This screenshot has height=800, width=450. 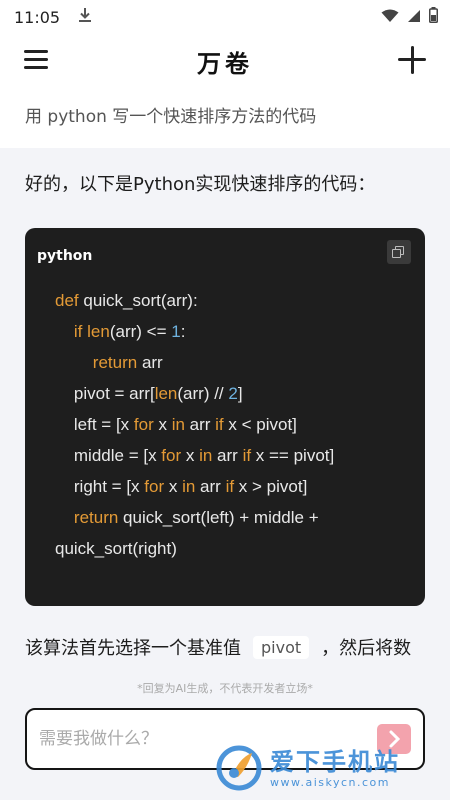 I want to click on status-time: 11:05, so click(x=37, y=17).